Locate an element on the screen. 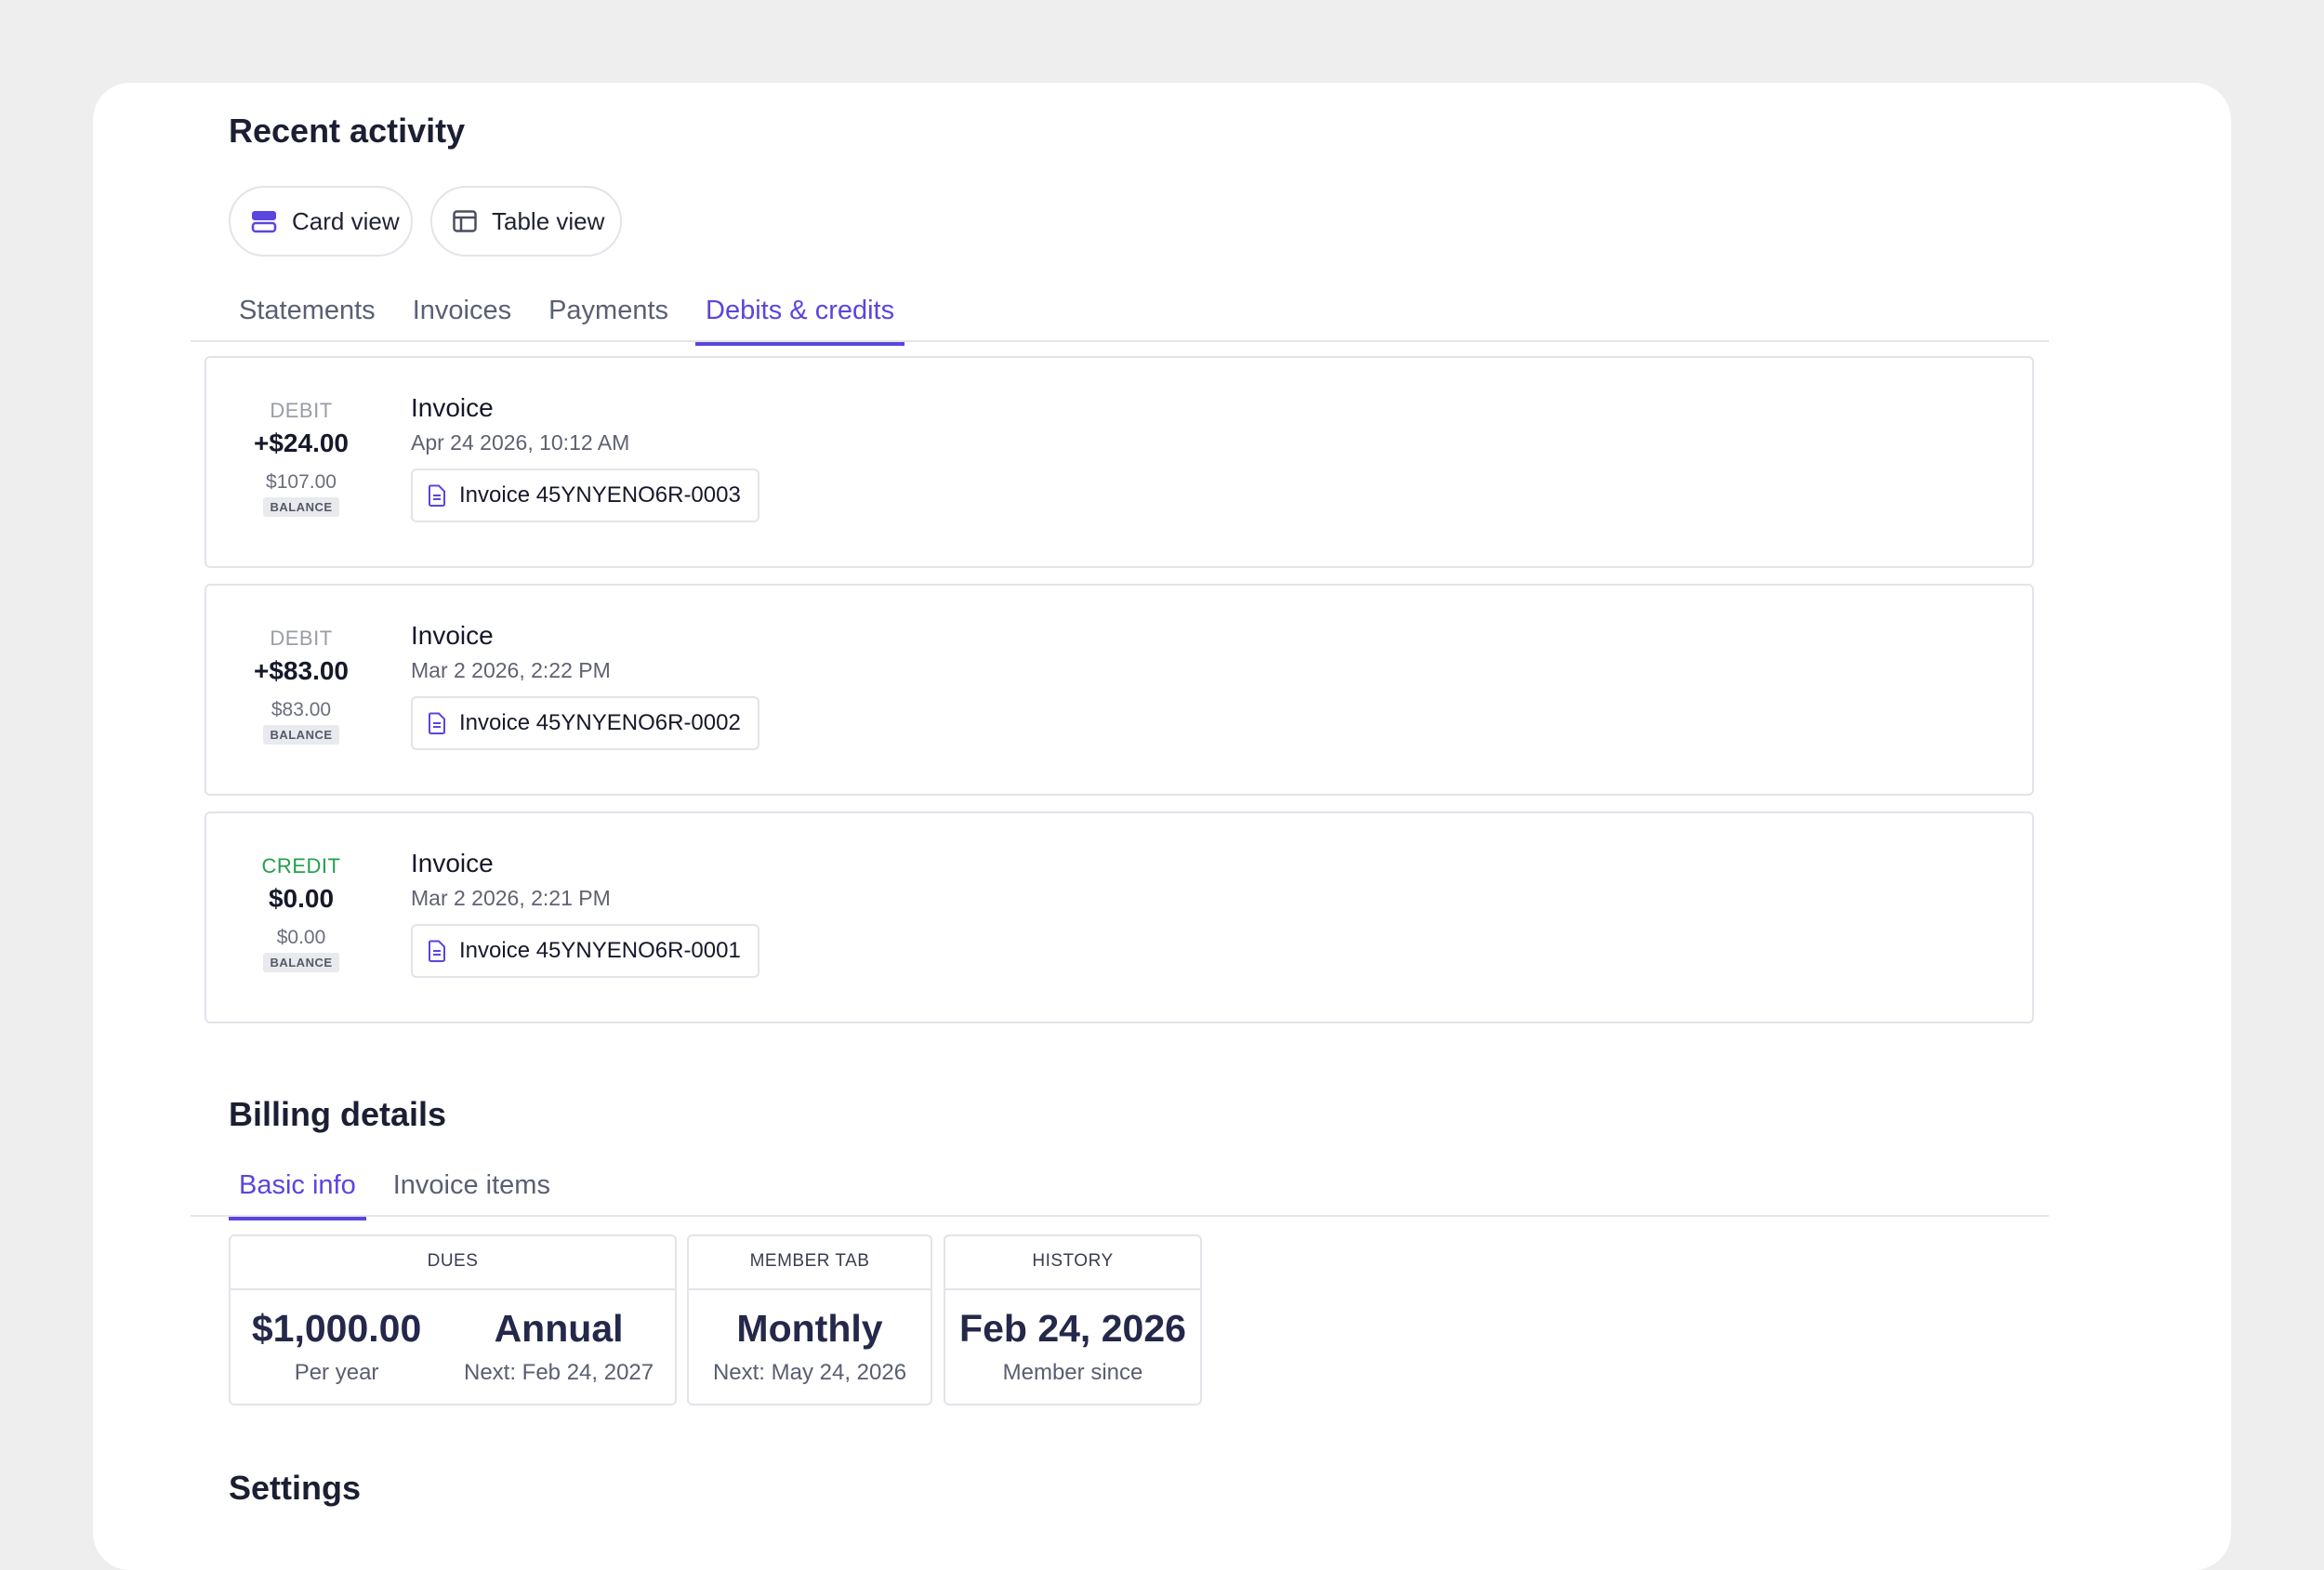  history-sub: Member since is located at coordinates (1072, 1373).